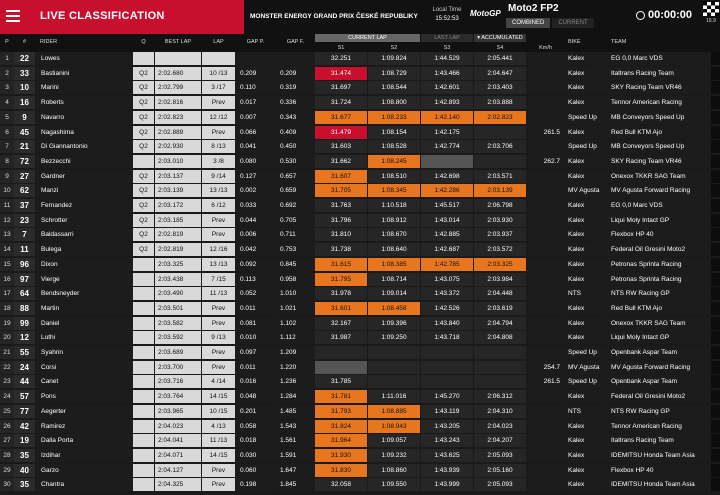 This screenshot has height=495, width=720. I want to click on team-cell: MV Agusta Forward Racing, so click(659, 367).